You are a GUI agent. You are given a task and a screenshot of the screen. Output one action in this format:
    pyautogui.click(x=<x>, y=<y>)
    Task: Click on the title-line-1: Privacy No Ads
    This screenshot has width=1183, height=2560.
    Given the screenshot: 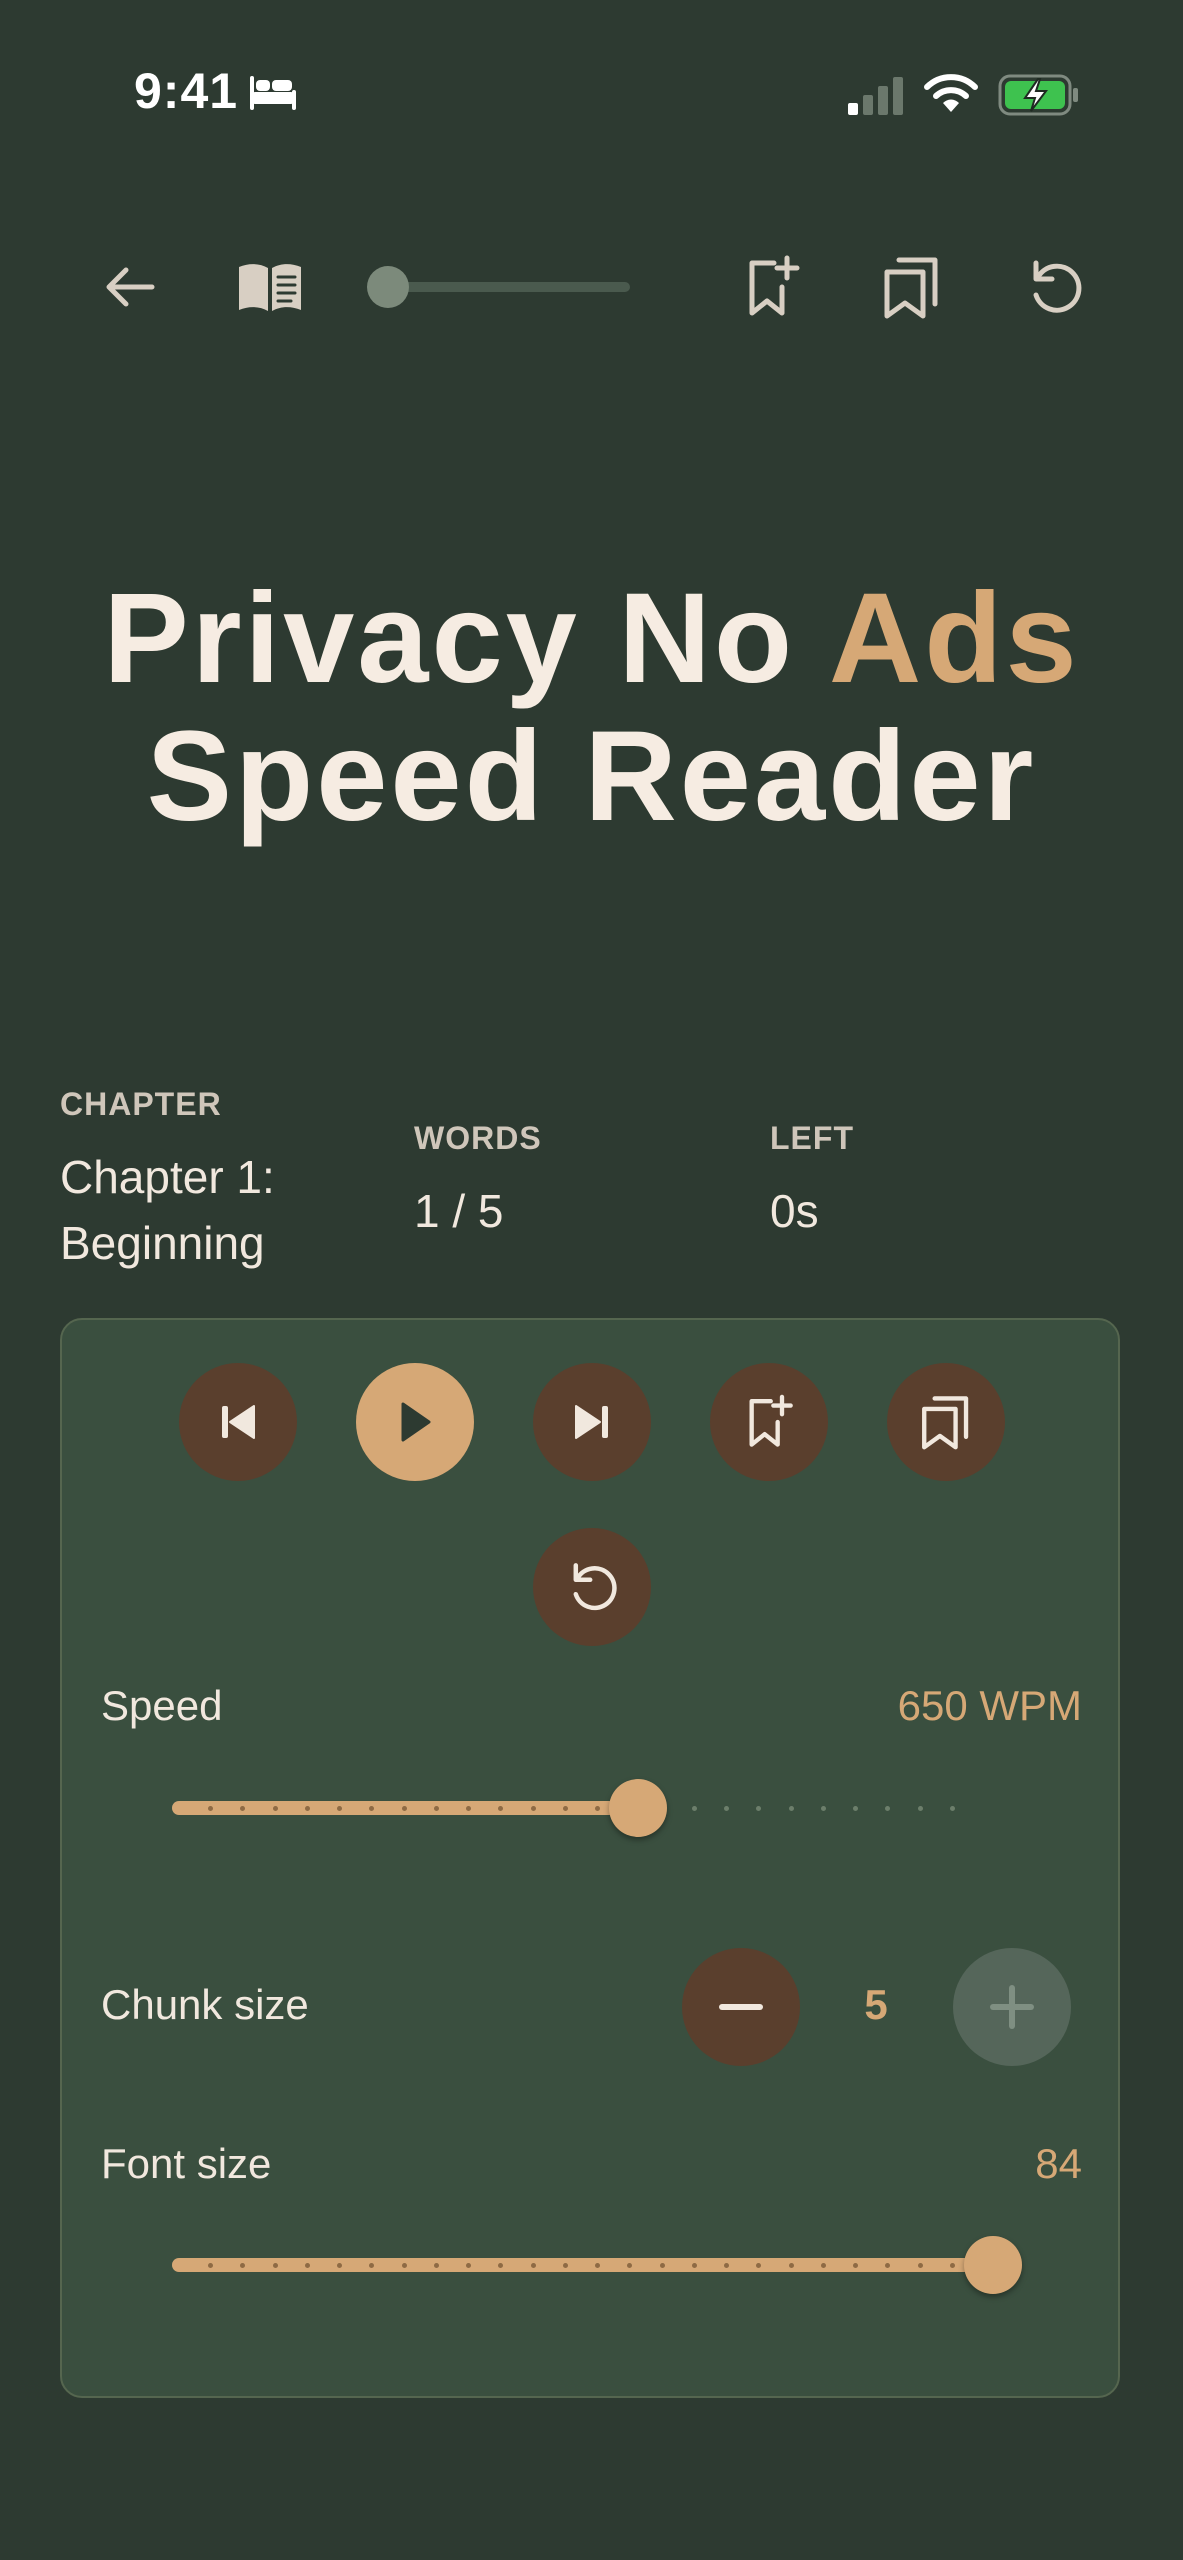 What is the action you would take?
    pyautogui.click(x=591, y=639)
    